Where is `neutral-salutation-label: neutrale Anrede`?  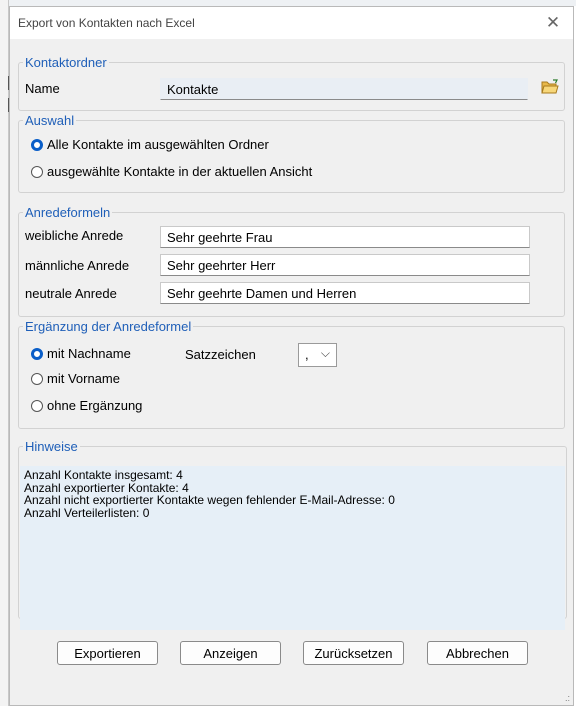 neutral-salutation-label: neutrale Anrede is located at coordinates (71, 293).